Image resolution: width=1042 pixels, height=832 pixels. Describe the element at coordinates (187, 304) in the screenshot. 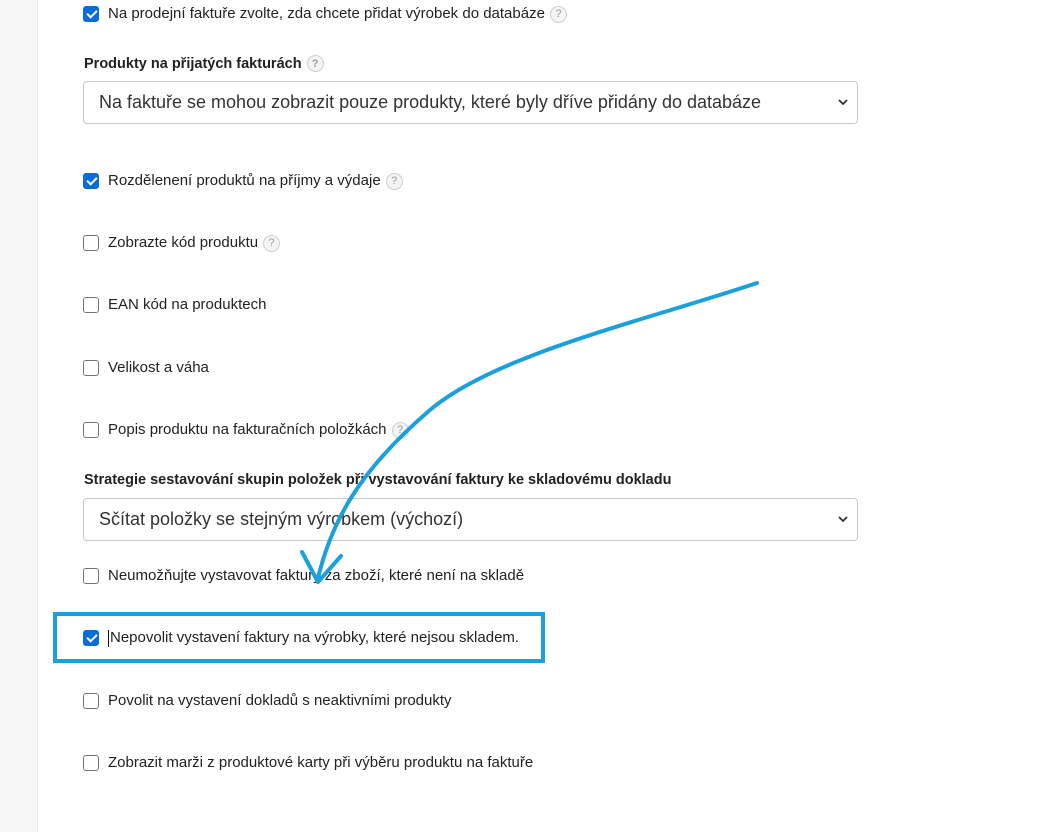

I see `ean-code-label: EAN kód na produktech` at that location.